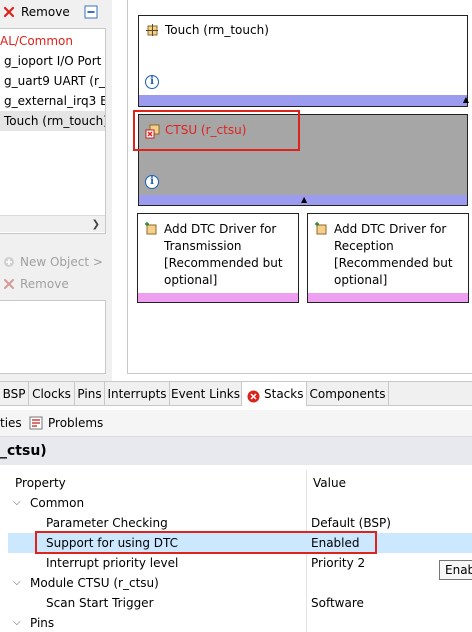  What do you see at coordinates (90, 394) in the screenshot?
I see `tab-pins: Pins` at bounding box center [90, 394].